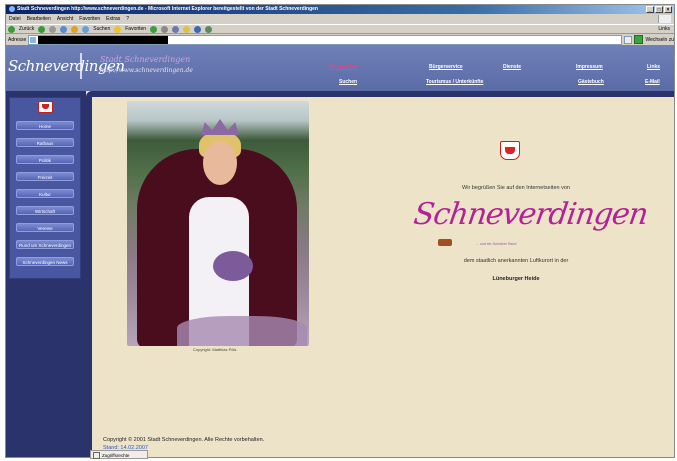 Image resolution: width=677 pixels, height=461 pixels. What do you see at coordinates (113, 19) in the screenshot?
I see `menu-extras: Extras` at bounding box center [113, 19].